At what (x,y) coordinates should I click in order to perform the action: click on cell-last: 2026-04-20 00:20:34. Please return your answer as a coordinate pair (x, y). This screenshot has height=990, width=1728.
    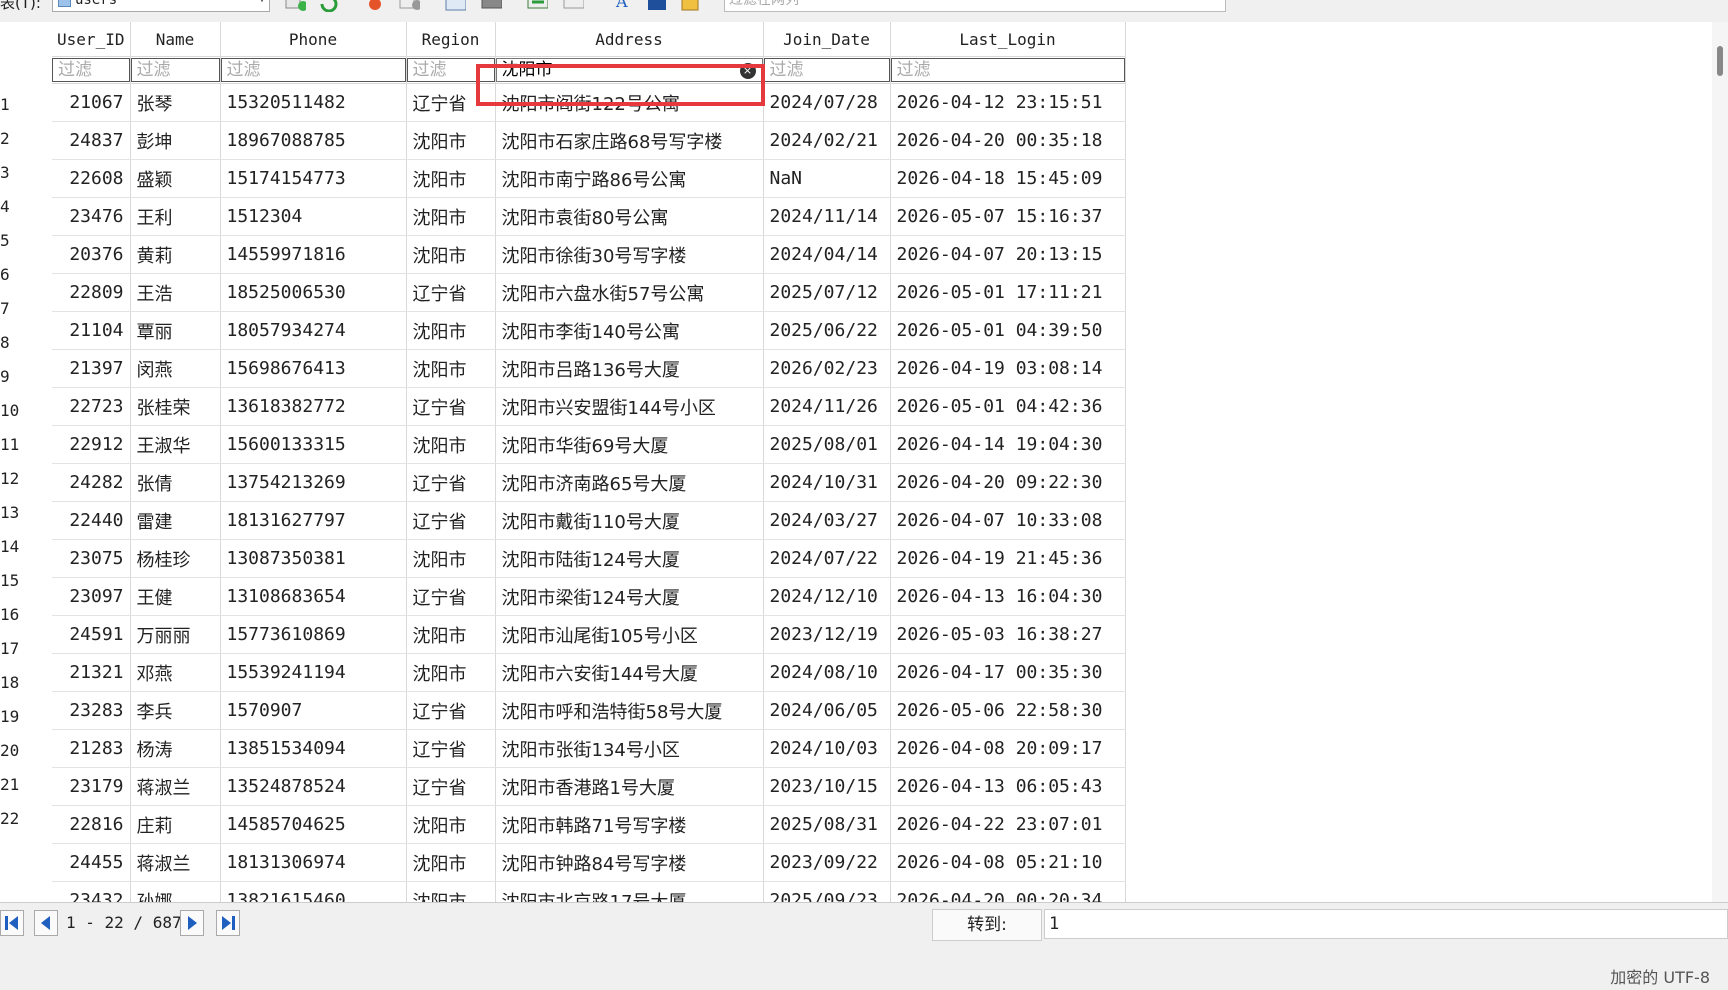
    Looking at the image, I should click on (1008, 891).